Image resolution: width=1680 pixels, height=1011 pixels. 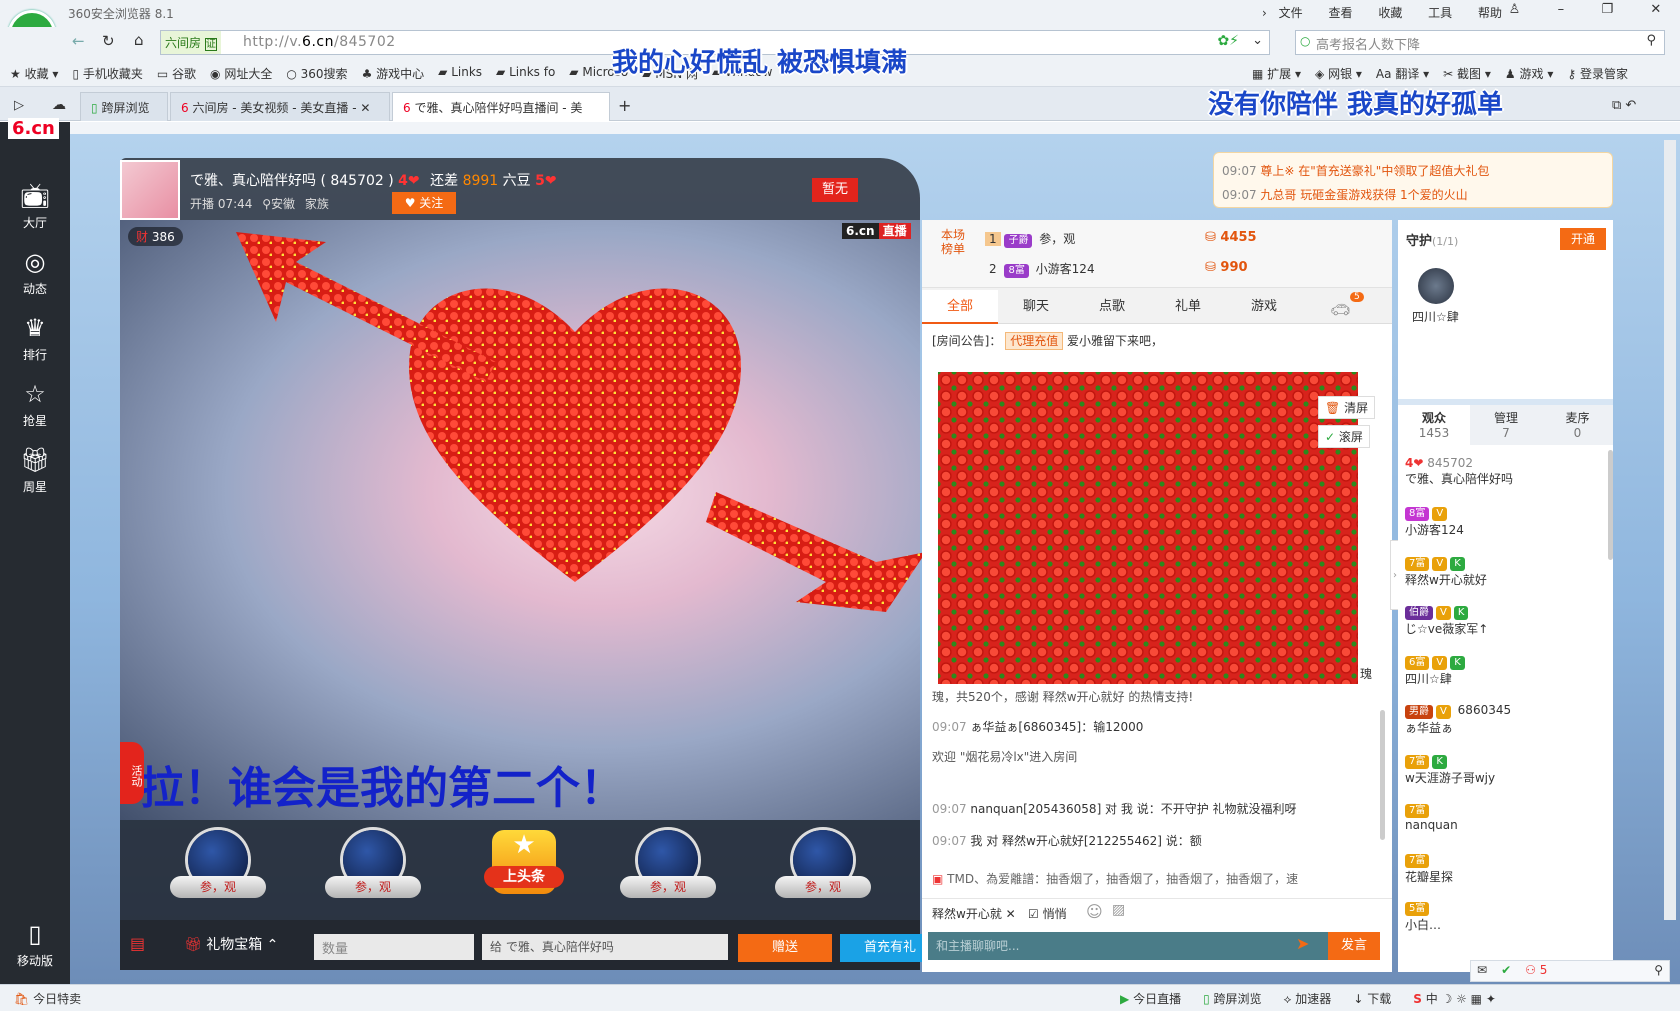 What do you see at coordinates (1536, 971) in the screenshot?
I see `people-icon: ⚇ 5` at bounding box center [1536, 971].